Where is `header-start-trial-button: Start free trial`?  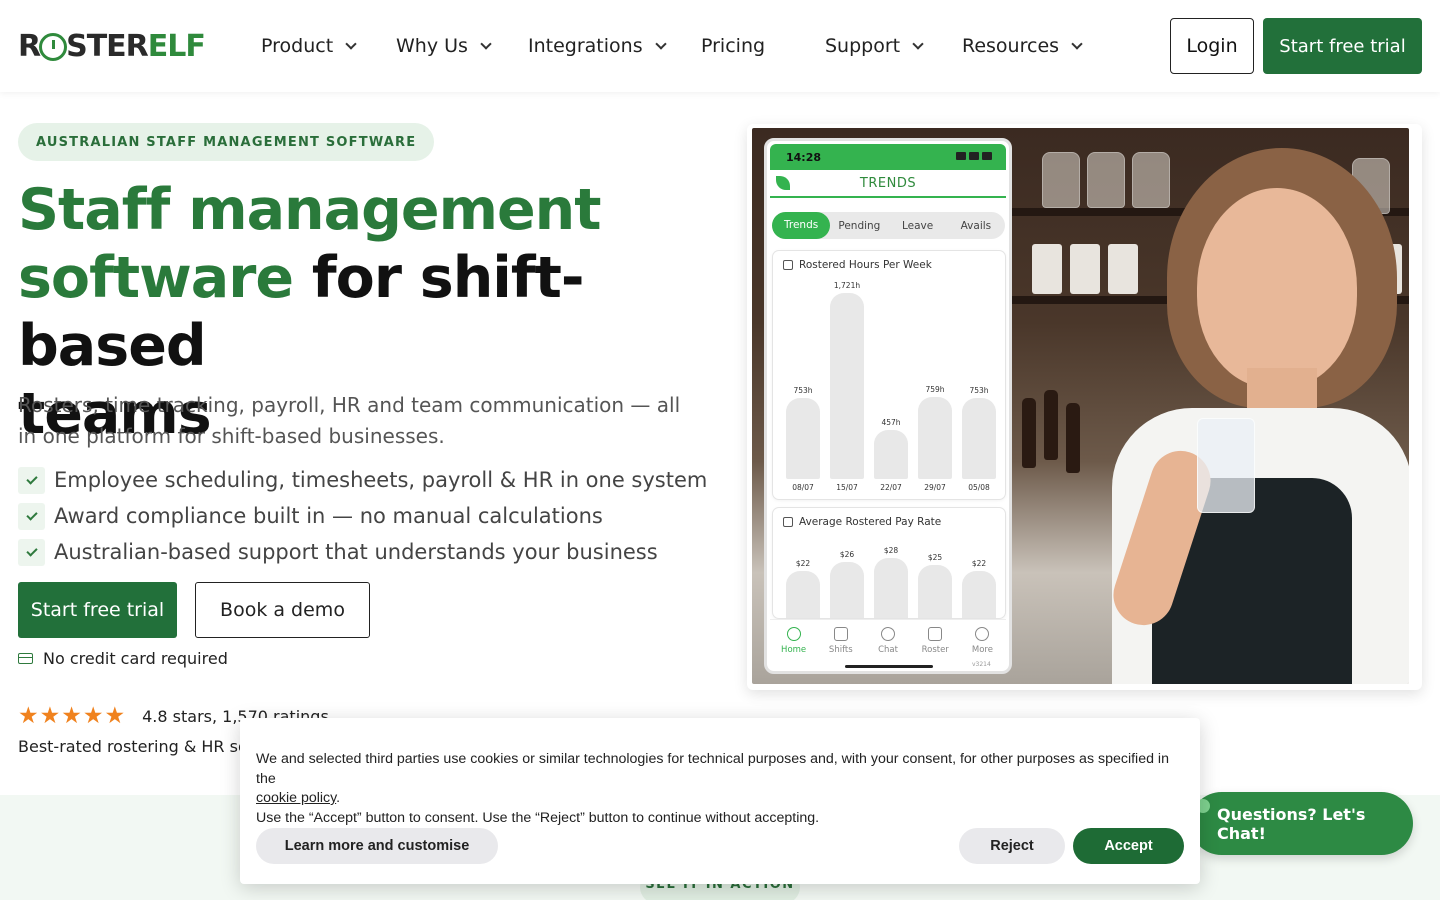 header-start-trial-button: Start free trial is located at coordinates (1342, 46).